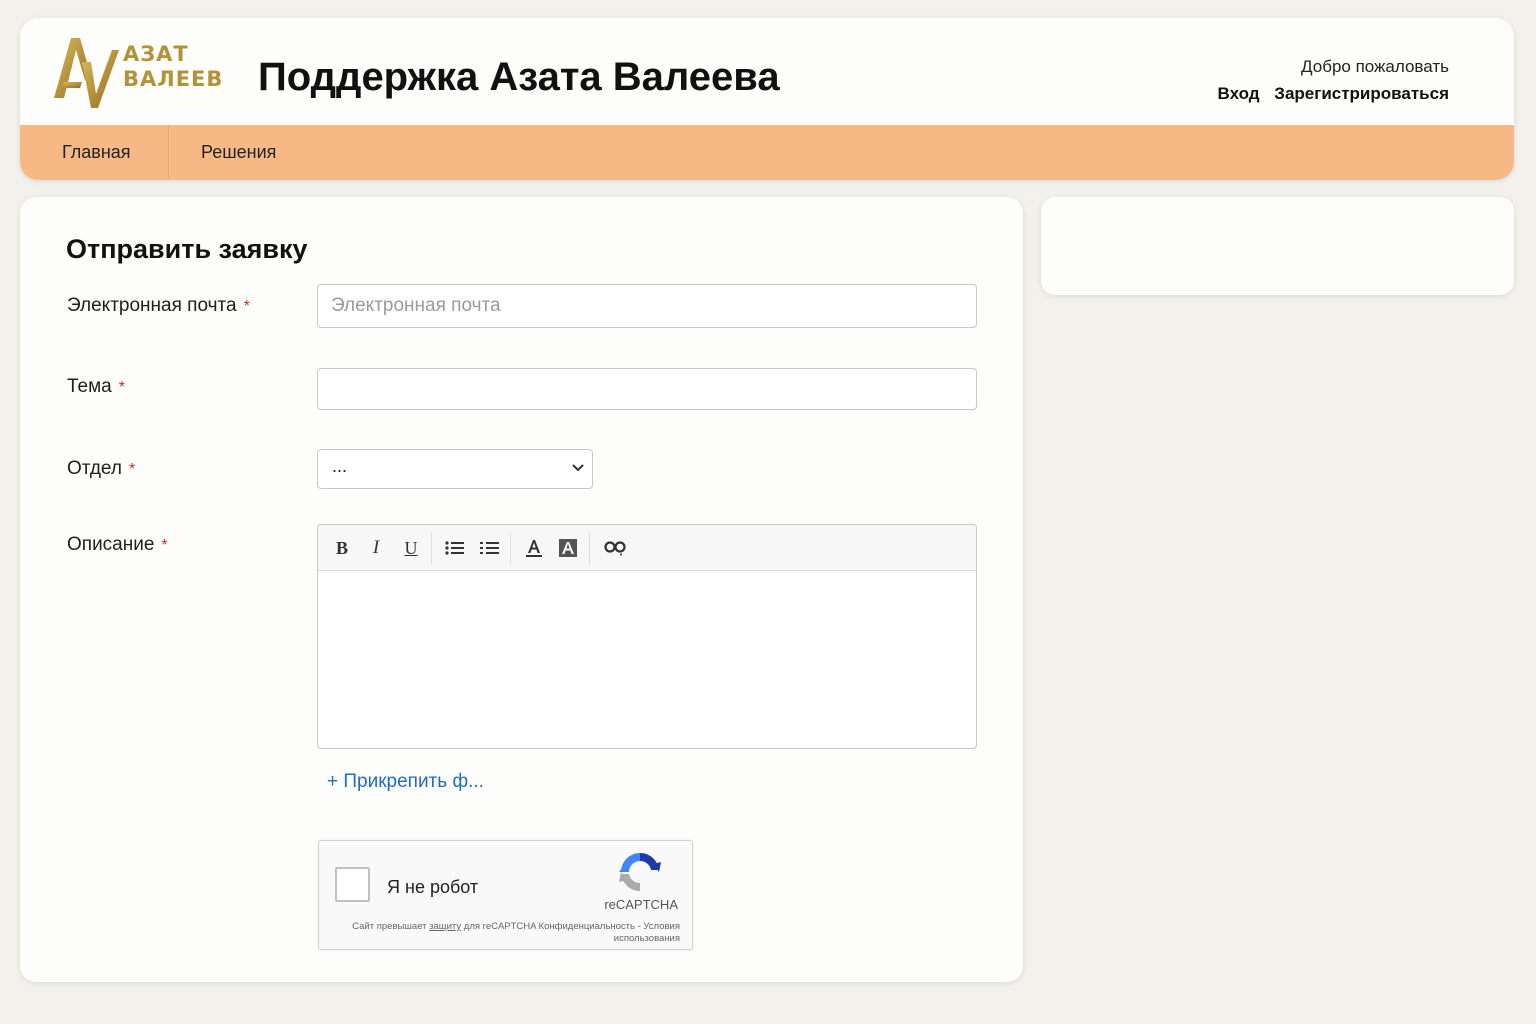 This screenshot has width=1536, height=1024. What do you see at coordinates (1239, 93) in the screenshot?
I see `login-link: Вход` at bounding box center [1239, 93].